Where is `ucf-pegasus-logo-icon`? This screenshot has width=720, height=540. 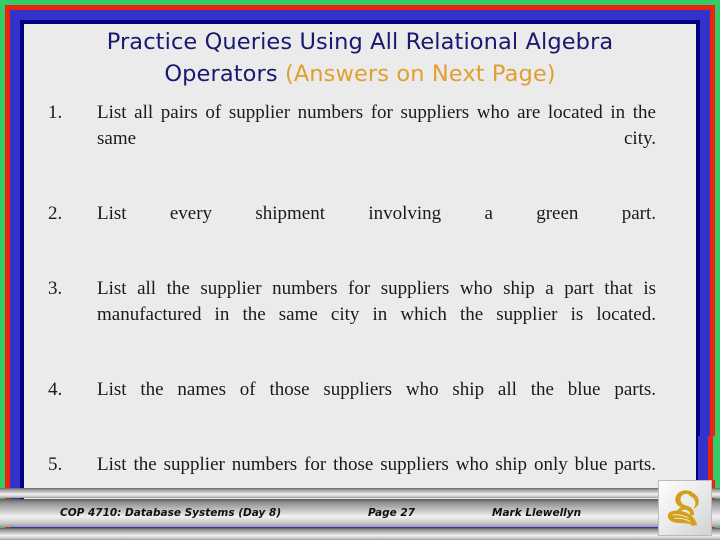 ucf-pegasus-logo-icon is located at coordinates (683, 508).